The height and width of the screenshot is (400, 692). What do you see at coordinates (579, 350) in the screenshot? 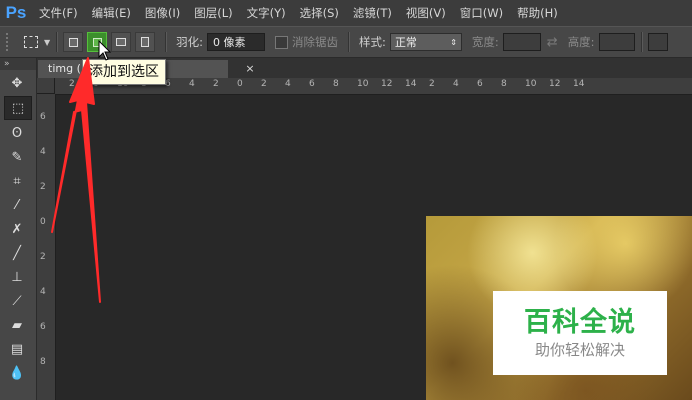
I see `watermark-subtitle: 助你轻松解决` at bounding box center [579, 350].